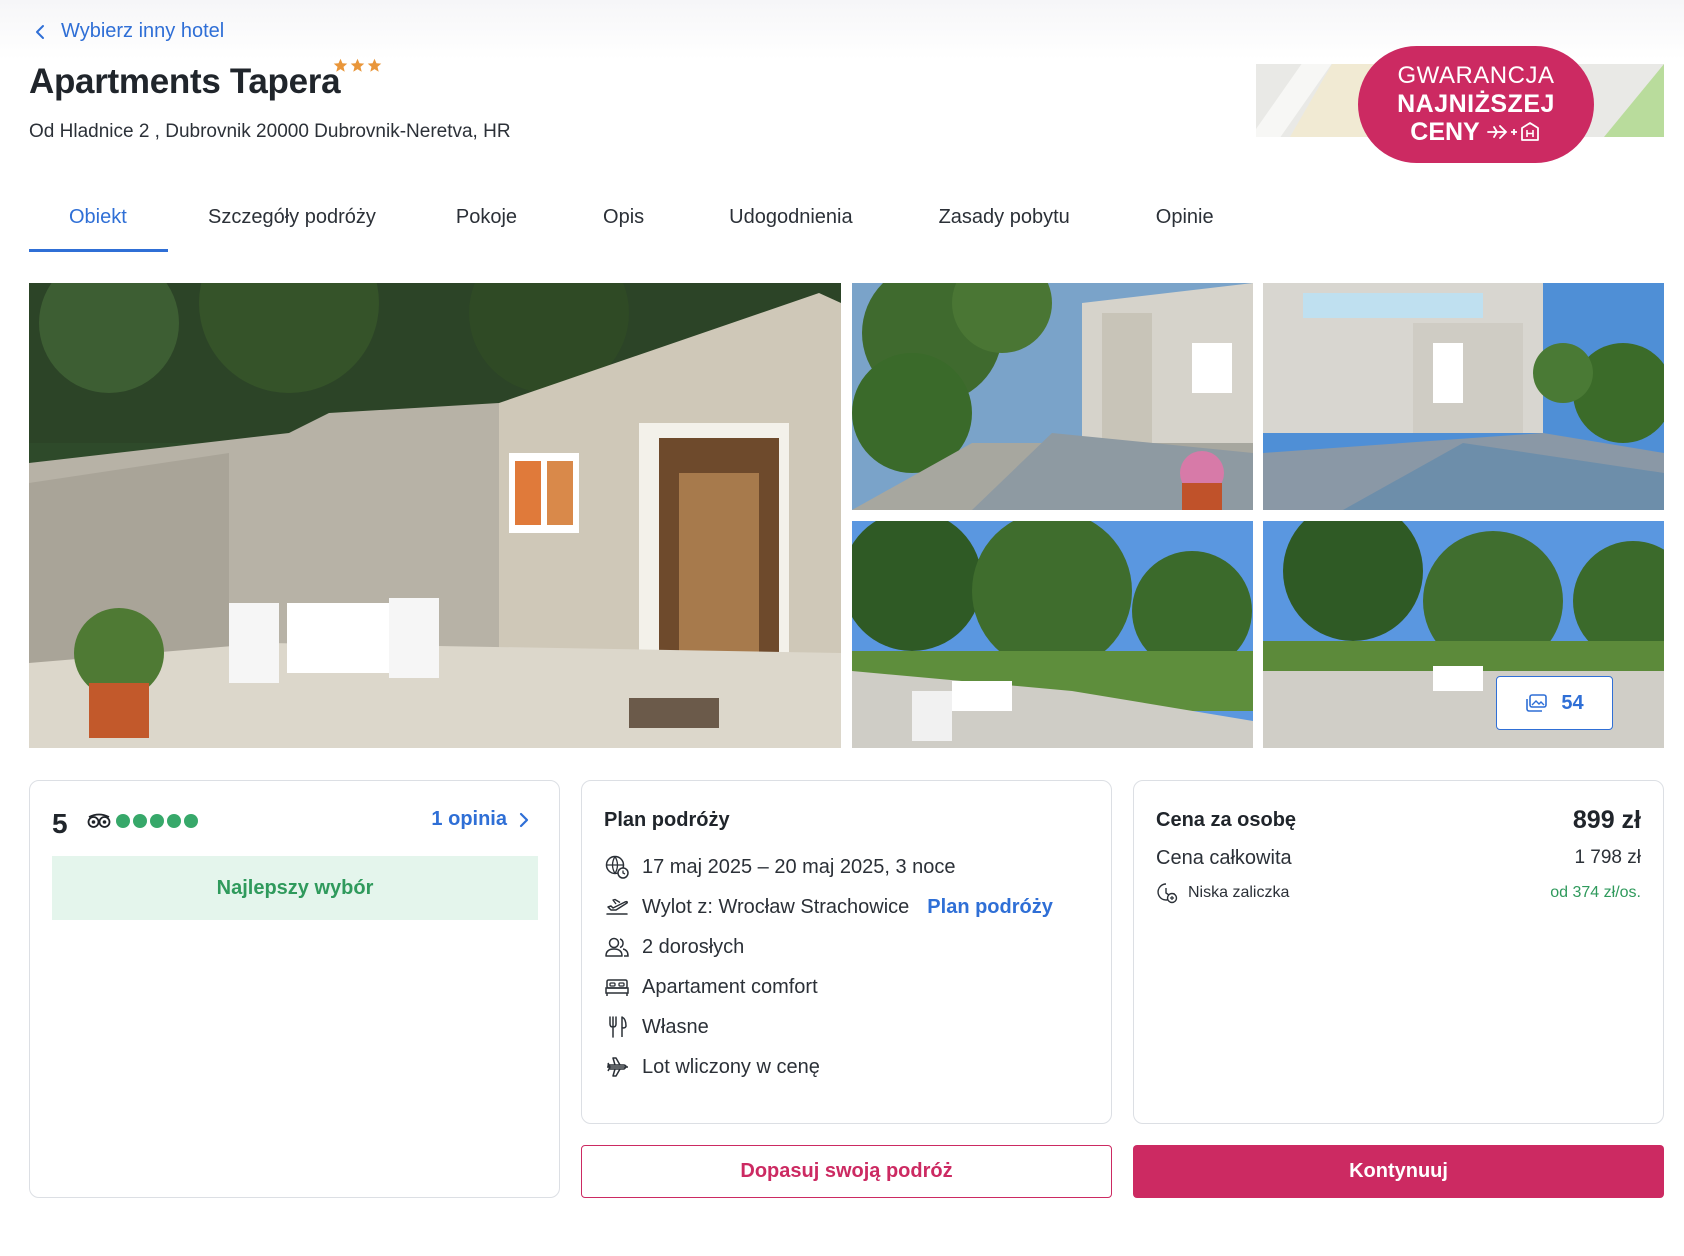  Describe the element at coordinates (617, 906) in the screenshot. I see `plane-takeoff-icon` at that location.